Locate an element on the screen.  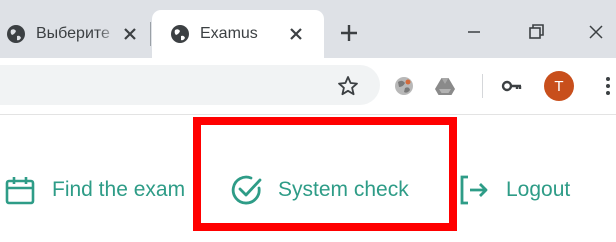
tab-title: Examus is located at coordinates (229, 33).